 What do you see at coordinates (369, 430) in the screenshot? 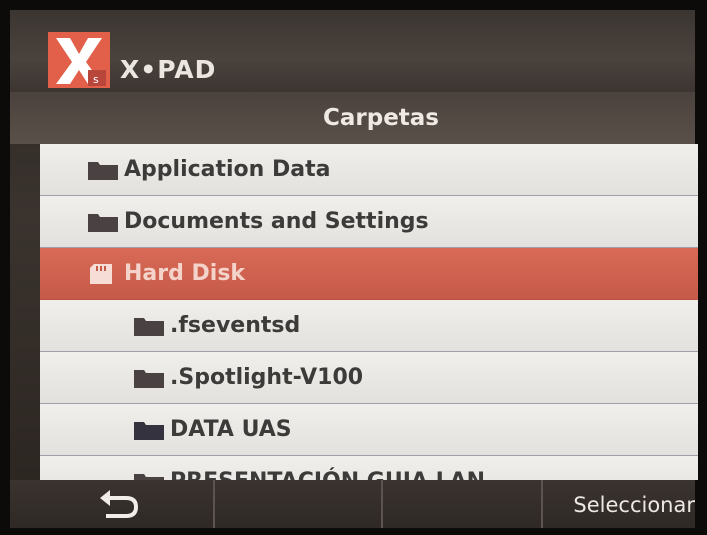
I see `list-item: DATA UAS` at bounding box center [369, 430].